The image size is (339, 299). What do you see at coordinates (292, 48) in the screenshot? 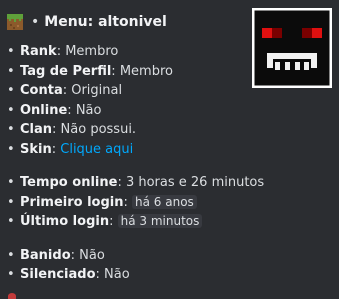
I see `skin-face-thumbnail` at bounding box center [292, 48].